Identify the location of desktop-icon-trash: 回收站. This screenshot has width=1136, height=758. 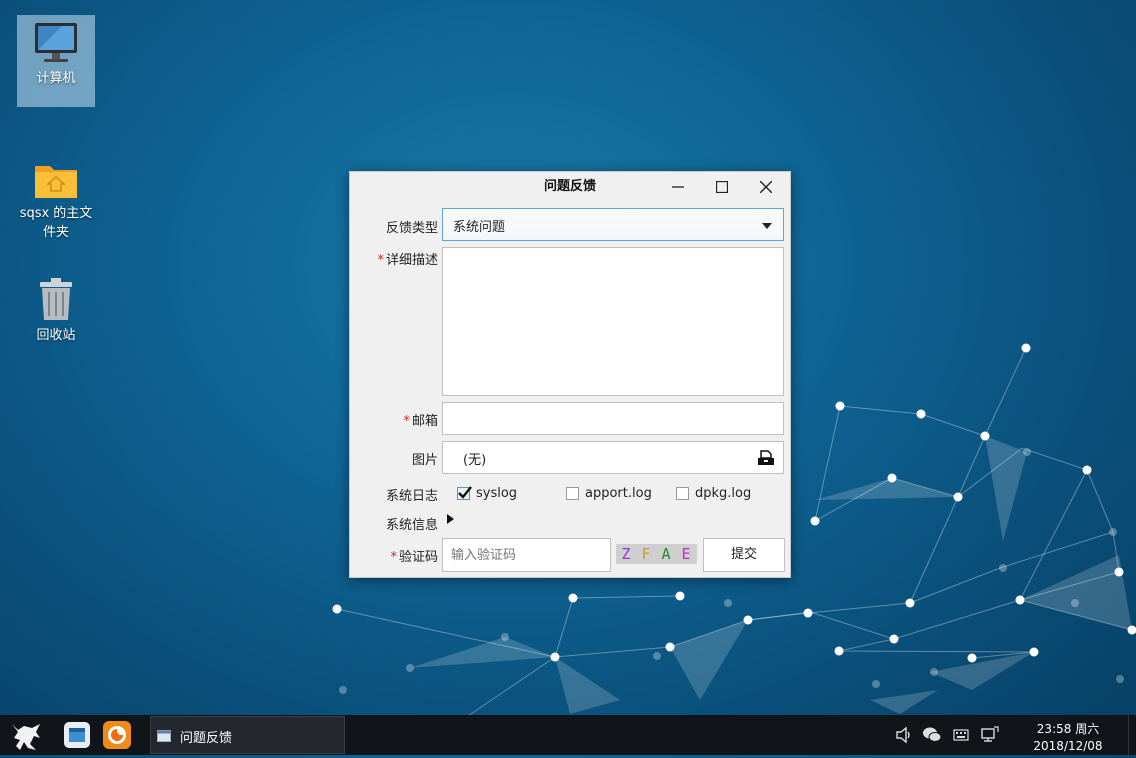
(56, 307).